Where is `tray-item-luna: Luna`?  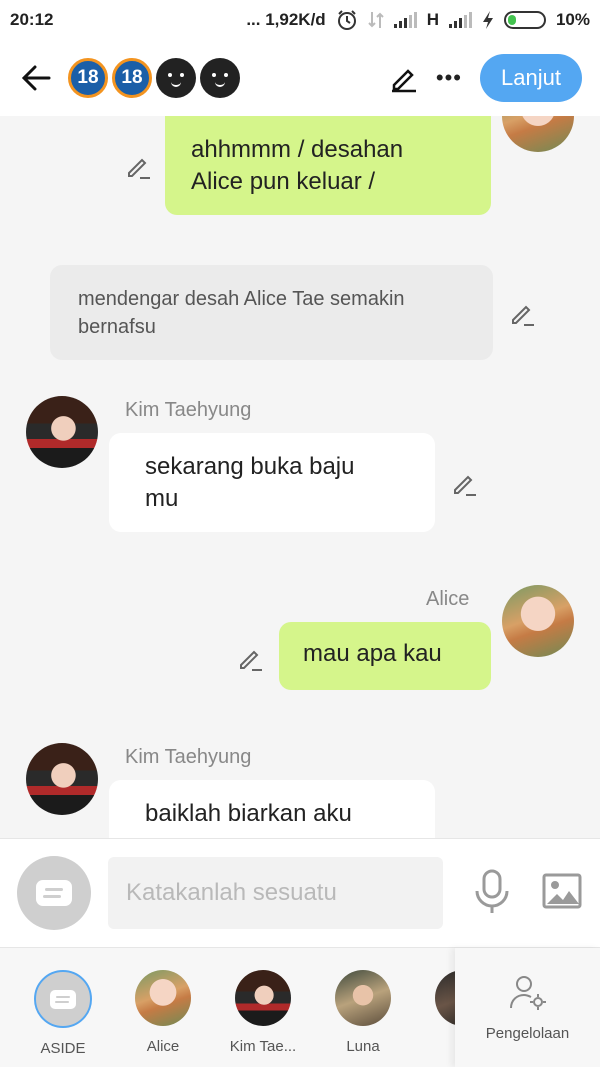
tray-item-luna: Luna is located at coordinates (363, 1012).